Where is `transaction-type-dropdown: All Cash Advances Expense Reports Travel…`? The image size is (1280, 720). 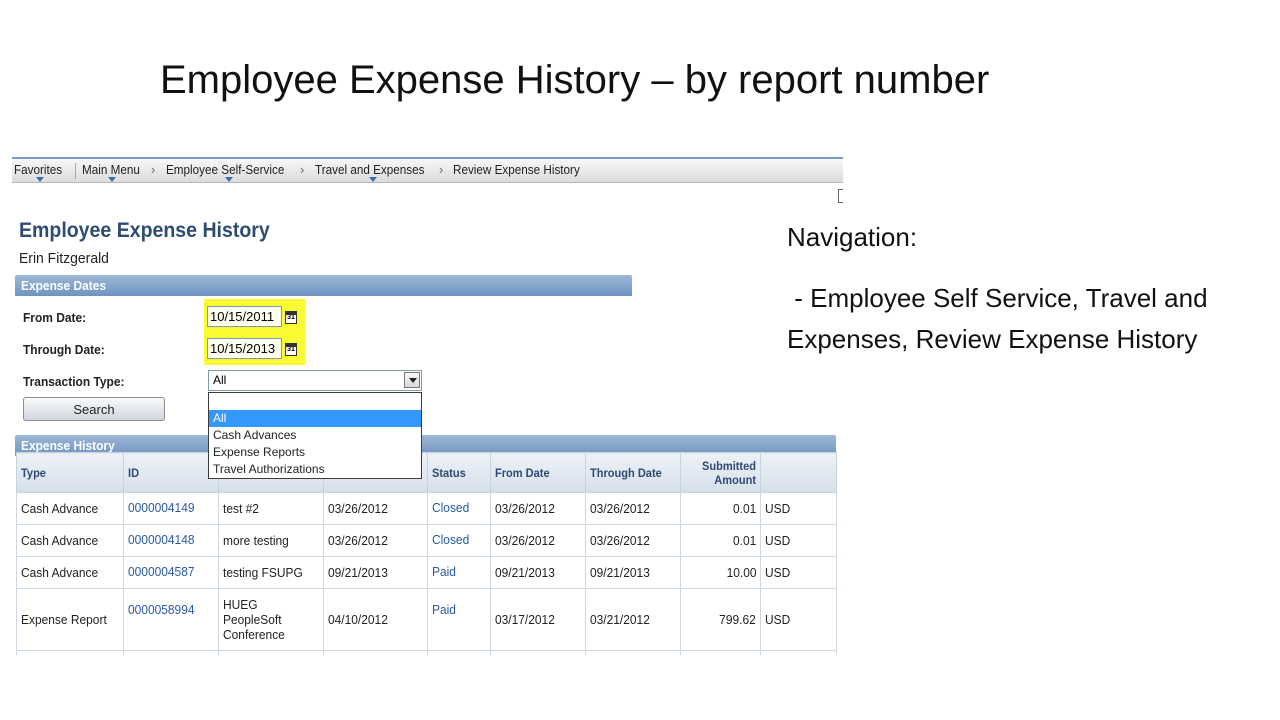 transaction-type-dropdown: All Cash Advances Expense Reports Travel… is located at coordinates (315, 435).